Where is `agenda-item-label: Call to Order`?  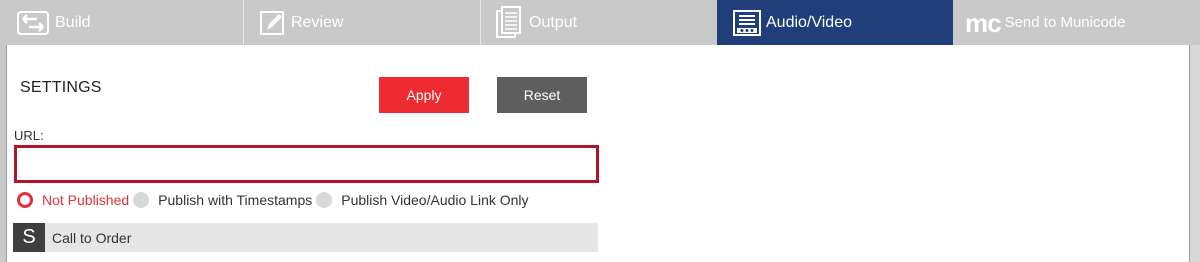 agenda-item-label: Call to Order is located at coordinates (92, 237).